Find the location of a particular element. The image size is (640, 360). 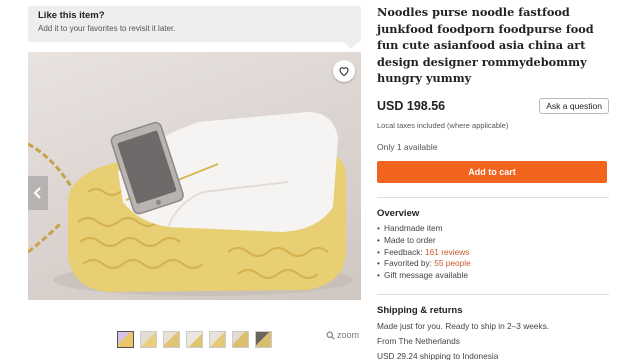

shipping-cost-text: USD 29.24 shipping to is located at coordinates (420, 355).